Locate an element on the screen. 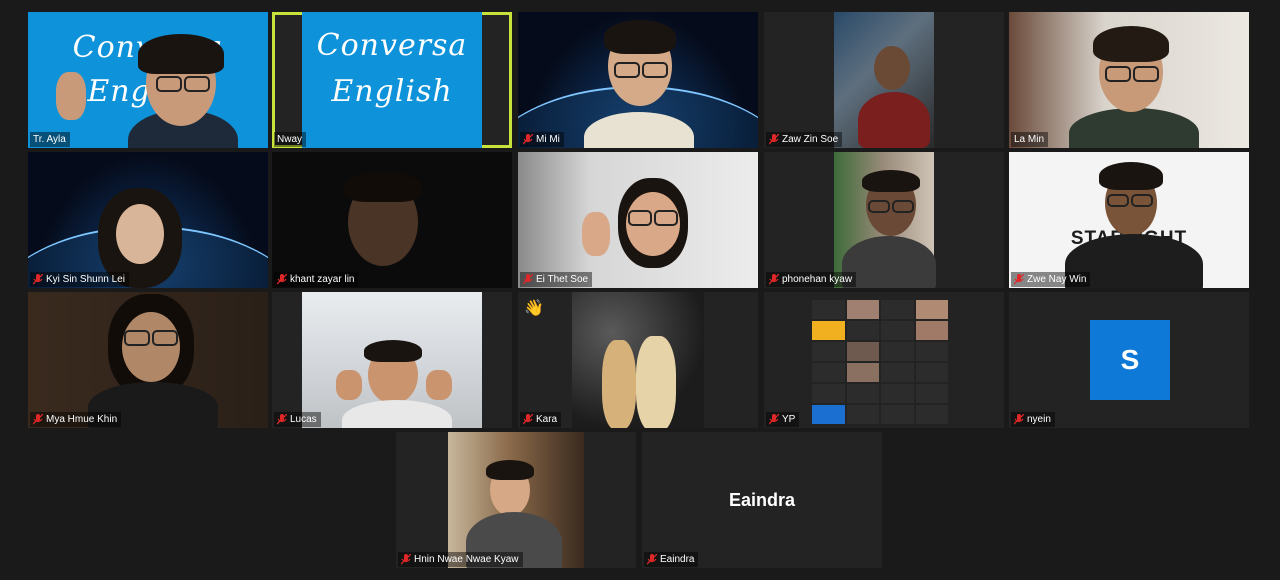 Image resolution: width=1280 pixels, height=580 pixels. participant-name: Mya Hmue Khin is located at coordinates (82, 419).